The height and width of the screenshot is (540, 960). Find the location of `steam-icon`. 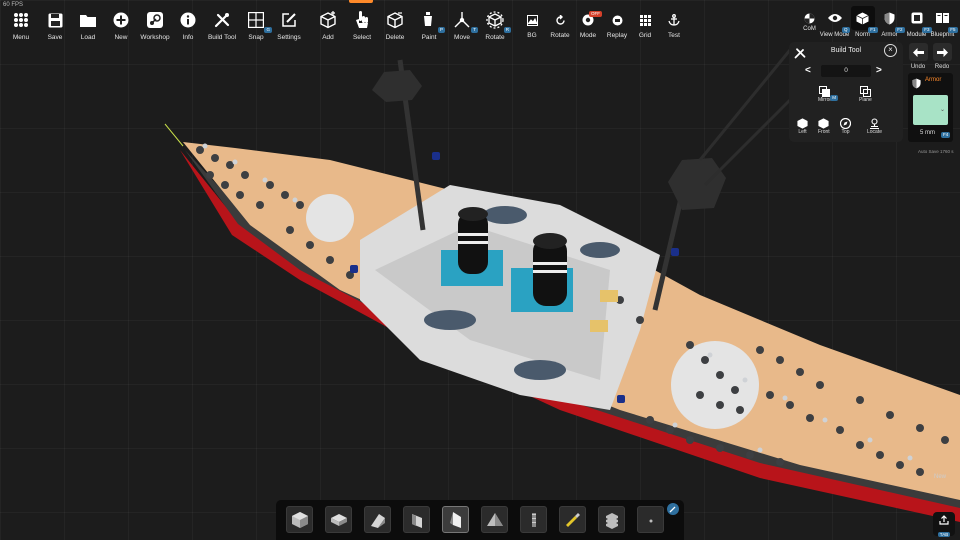

steam-icon is located at coordinates (155, 20).